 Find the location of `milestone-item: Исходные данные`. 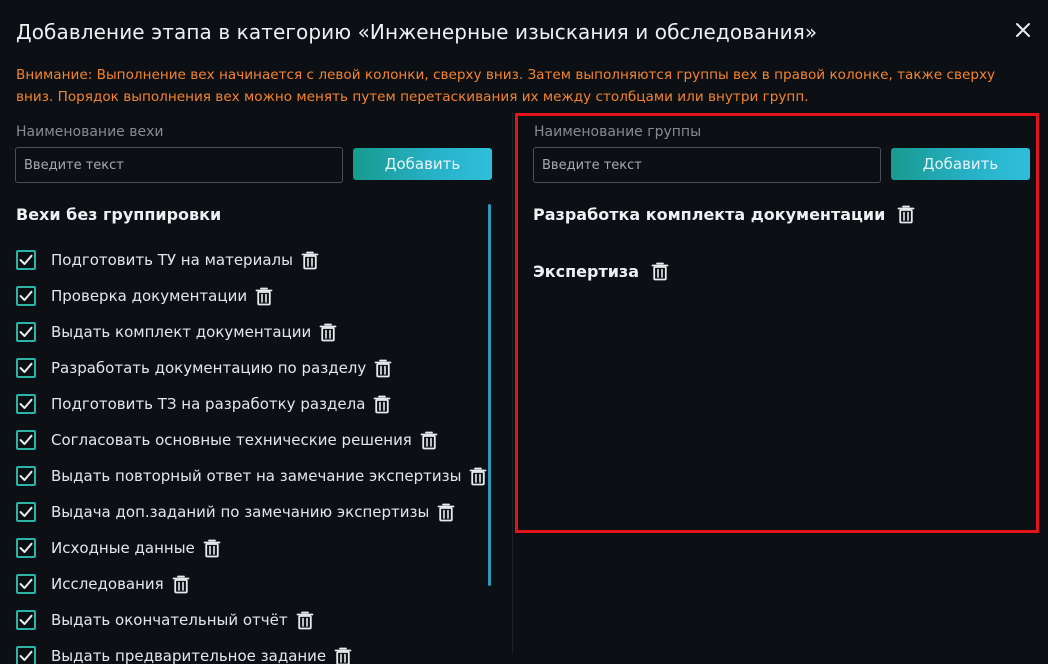

milestone-item: Исходные данные is located at coordinates (251, 548).